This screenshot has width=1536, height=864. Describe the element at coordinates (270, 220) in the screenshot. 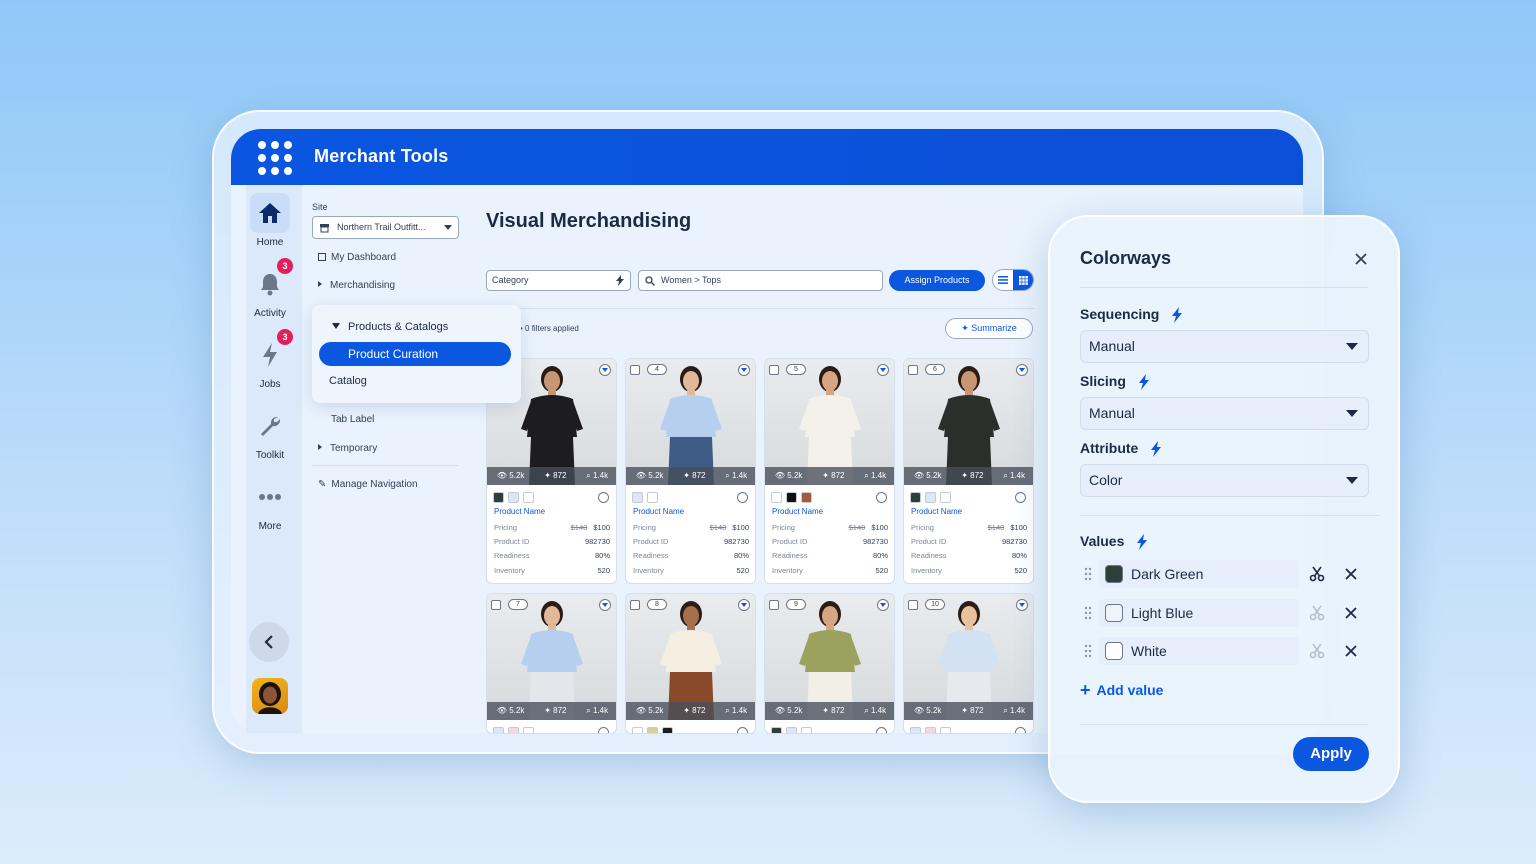

I see `rail-home: Home` at that location.